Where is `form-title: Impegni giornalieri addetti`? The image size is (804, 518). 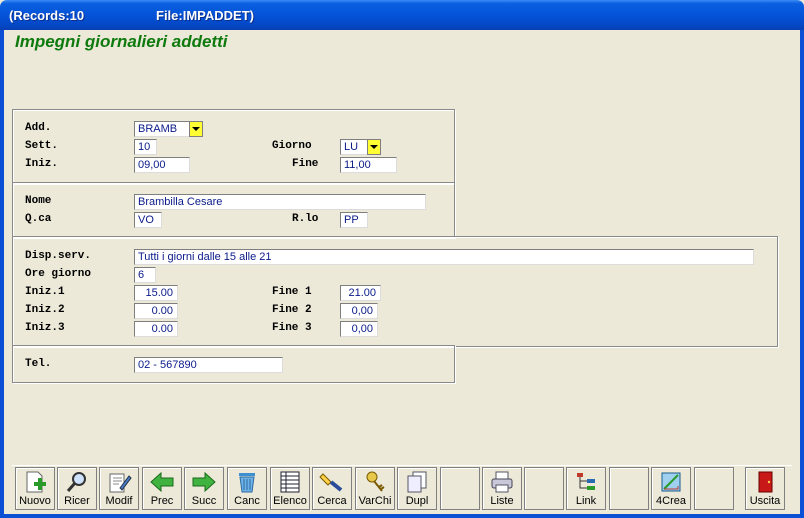
form-title: Impegni giornalieri addetti is located at coordinates (121, 41).